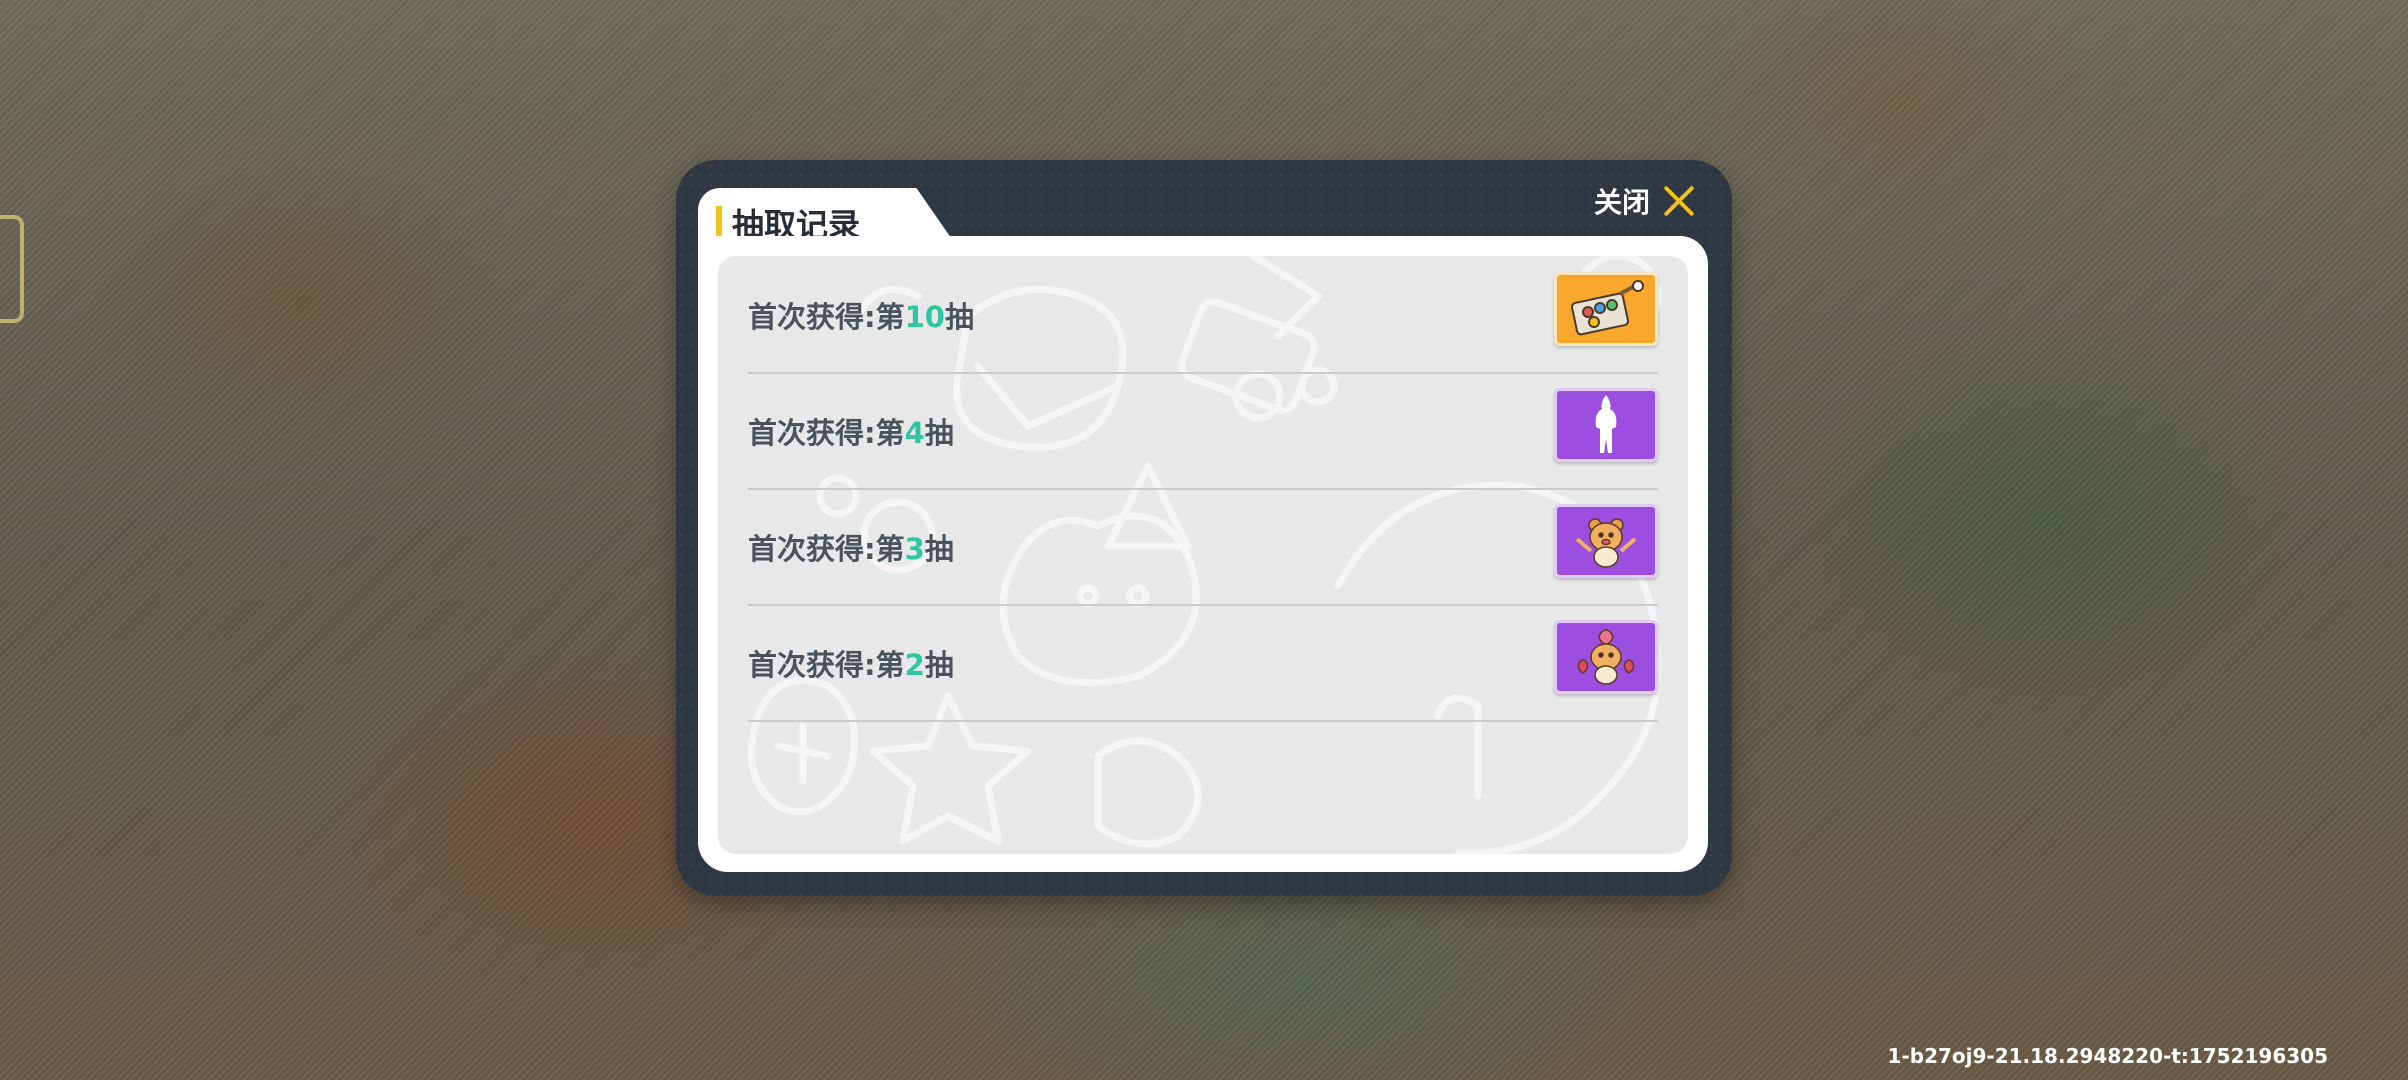 Image resolution: width=2408 pixels, height=1080 pixels. I want to click on draw-number: 4, so click(914, 433).